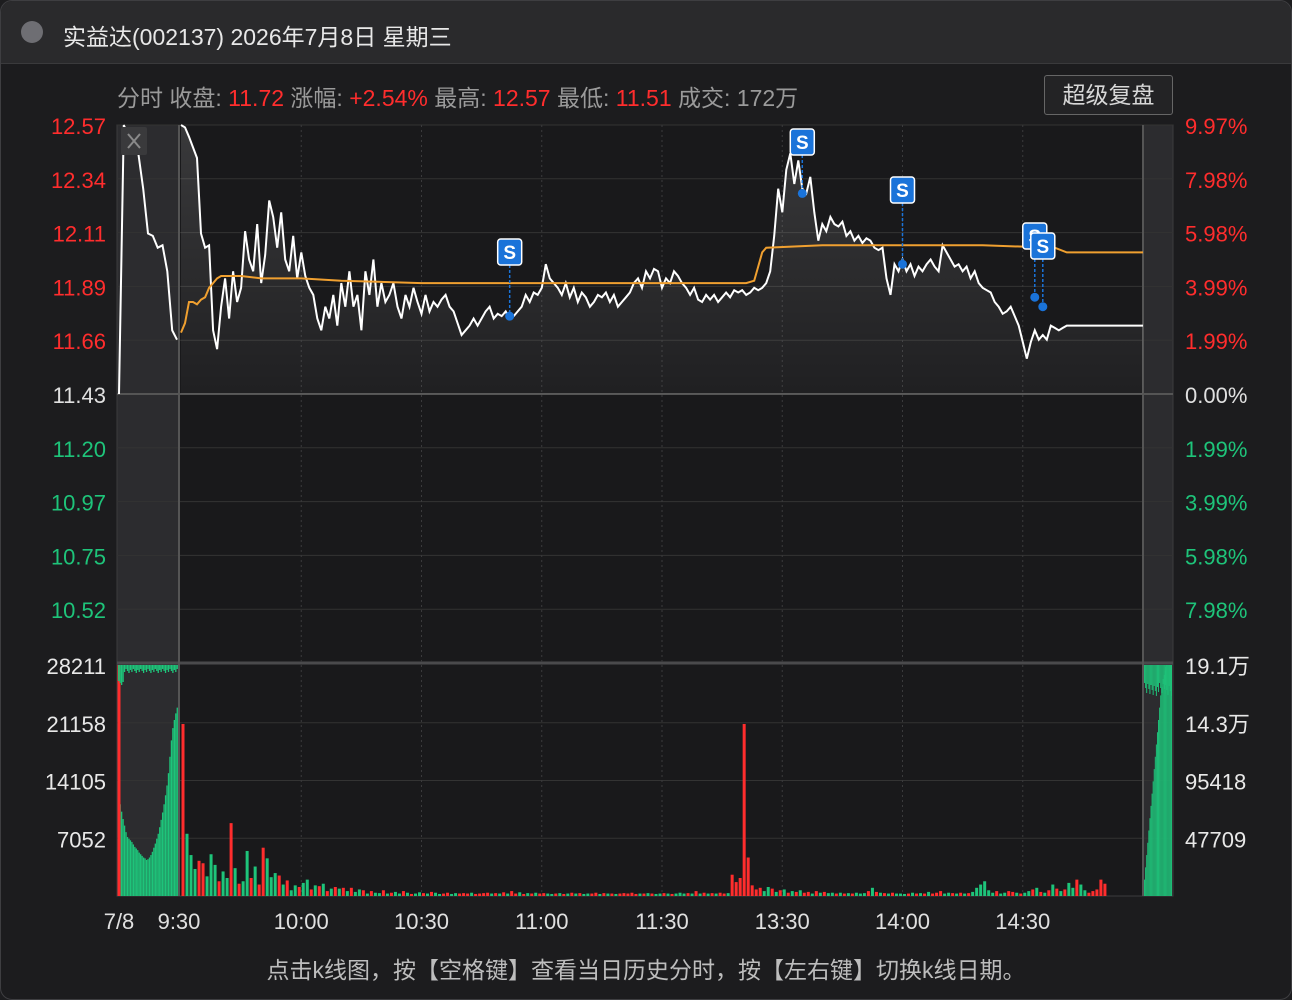  Describe the element at coordinates (78, 126) in the screenshot. I see `price-axis-label: 12.57` at that location.